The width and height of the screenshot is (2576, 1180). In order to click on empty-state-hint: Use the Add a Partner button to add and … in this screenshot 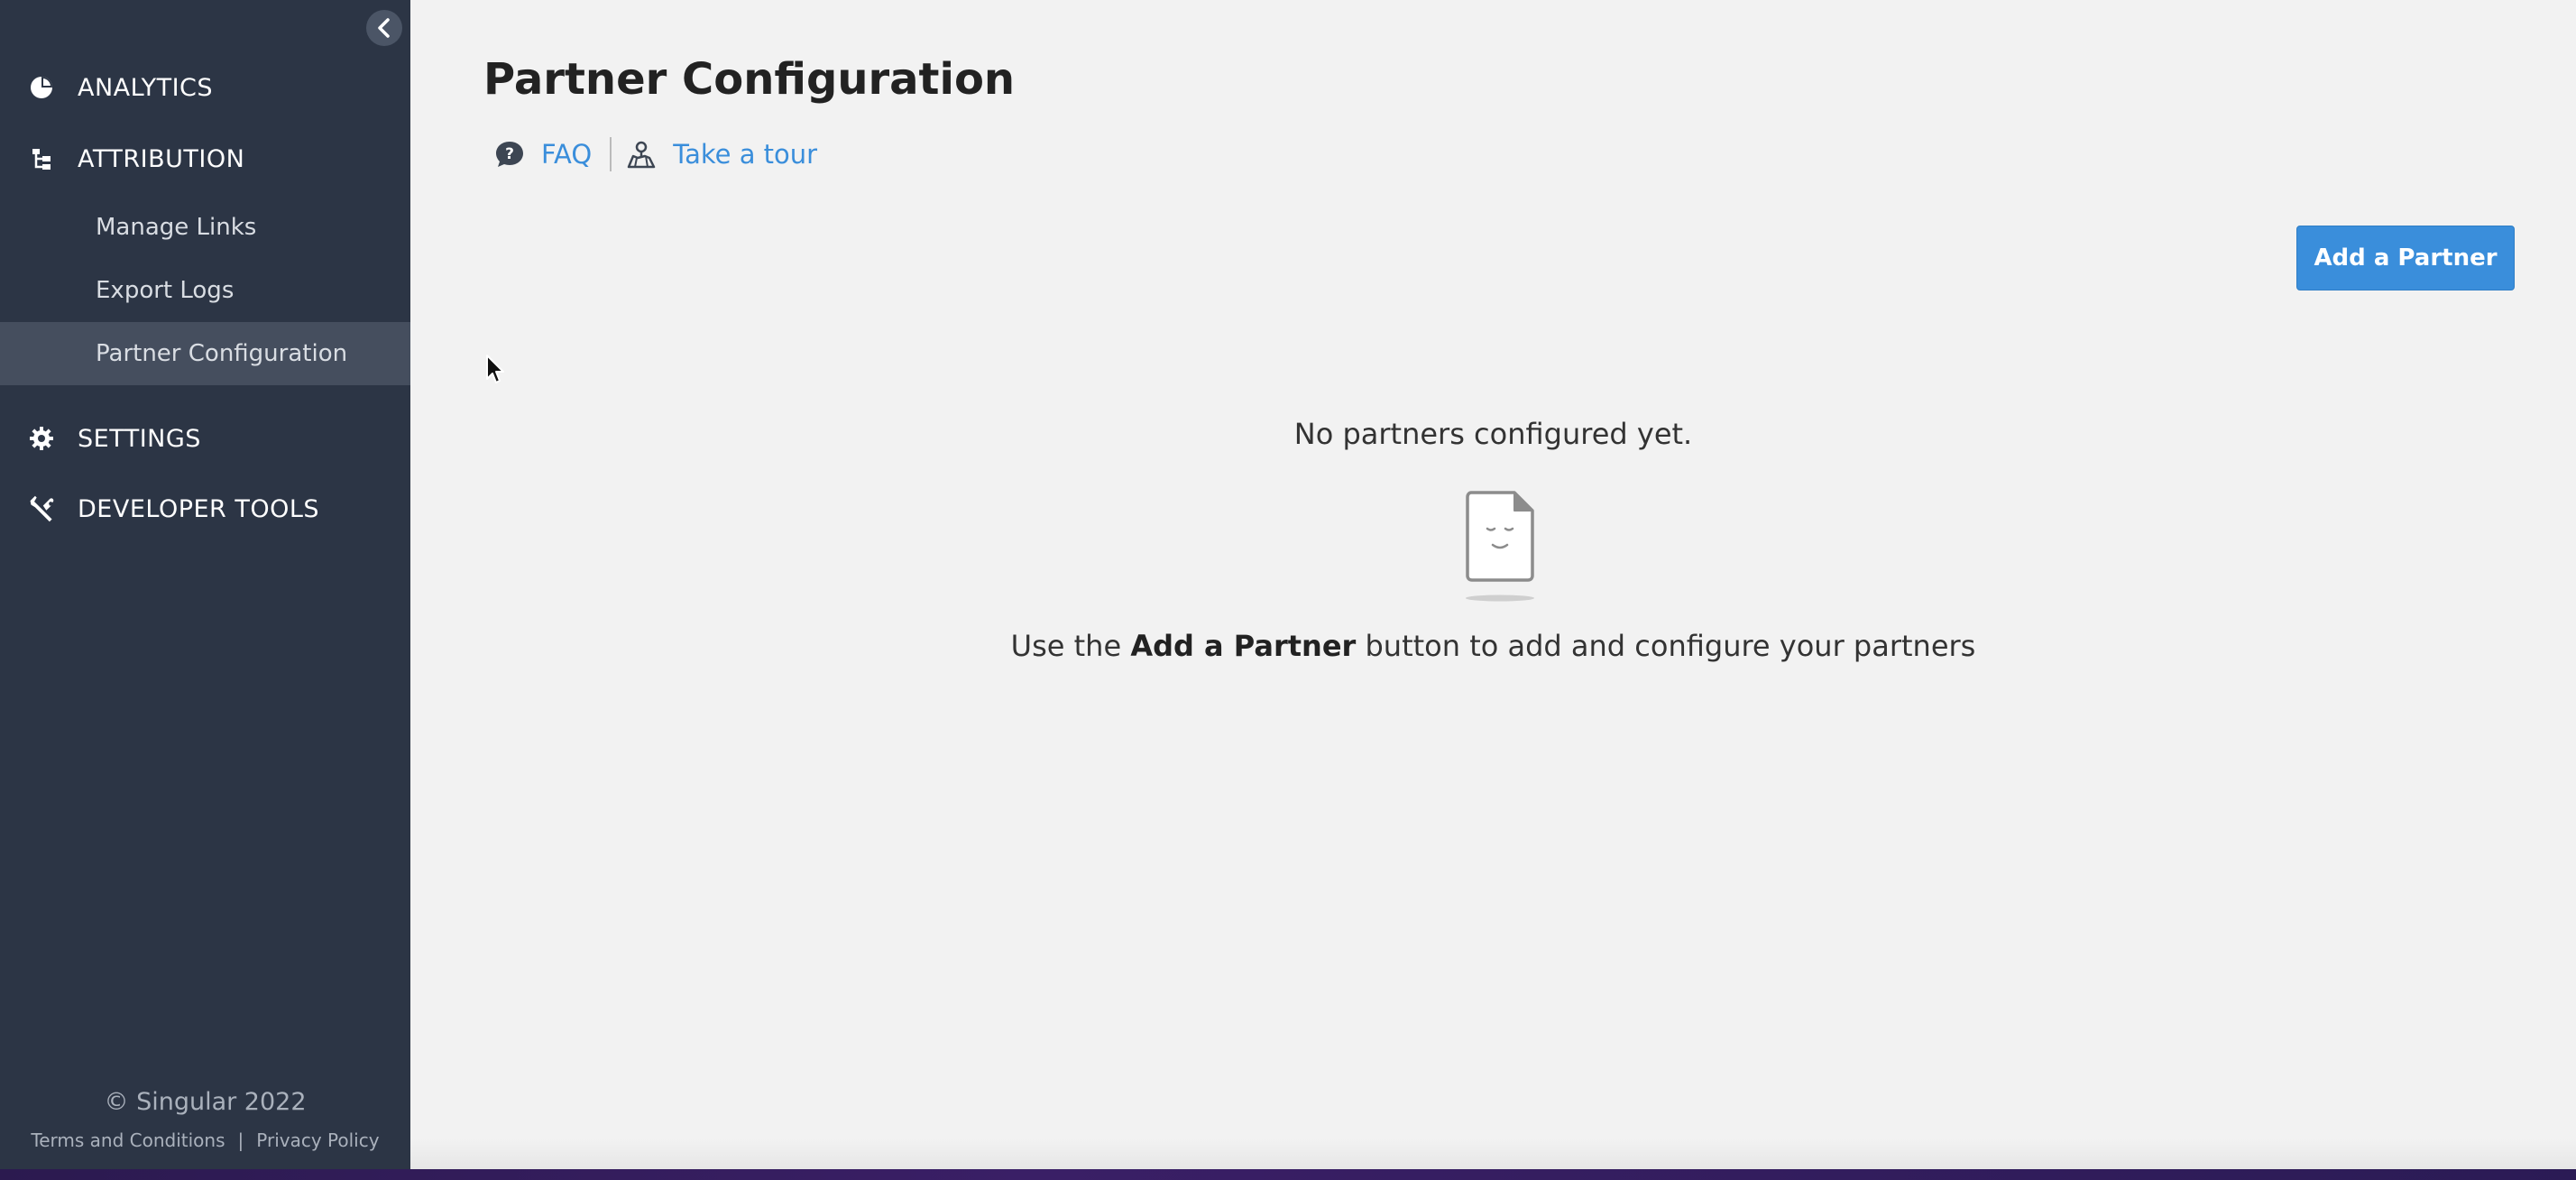, I will do `click(1493, 646)`.